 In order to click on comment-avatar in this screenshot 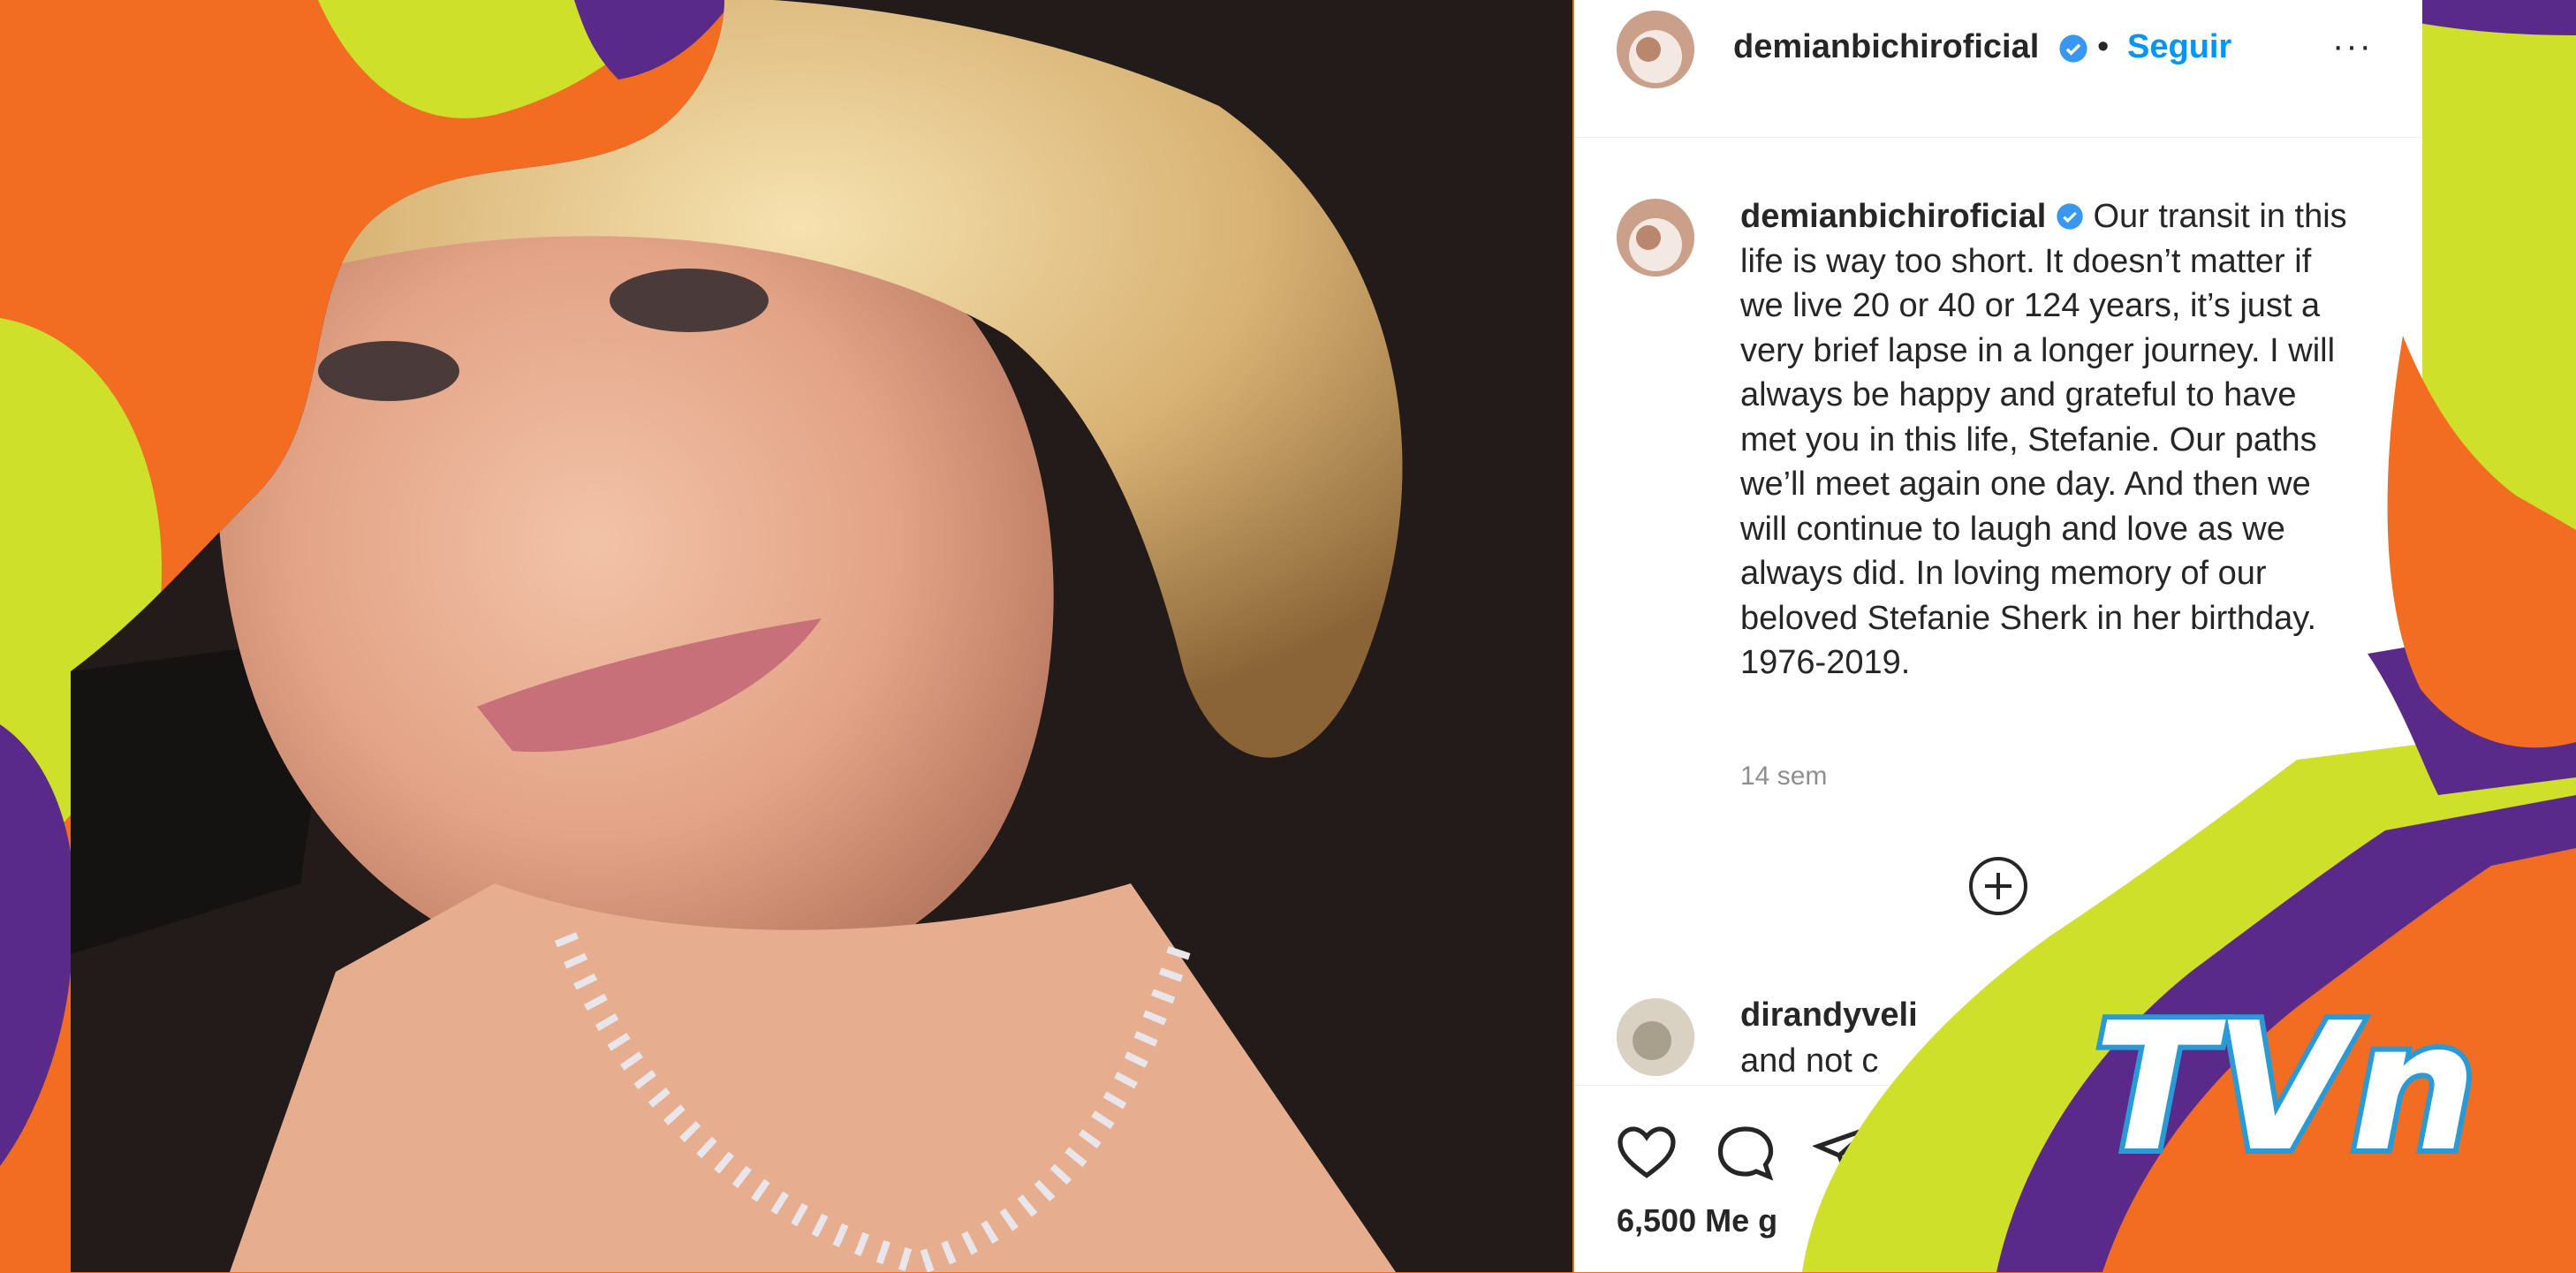, I will do `click(1656, 1037)`.